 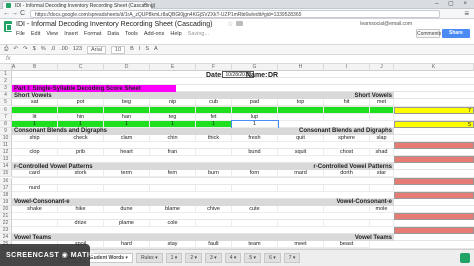 I want to click on word-cell: chin, so click(x=173, y=138).